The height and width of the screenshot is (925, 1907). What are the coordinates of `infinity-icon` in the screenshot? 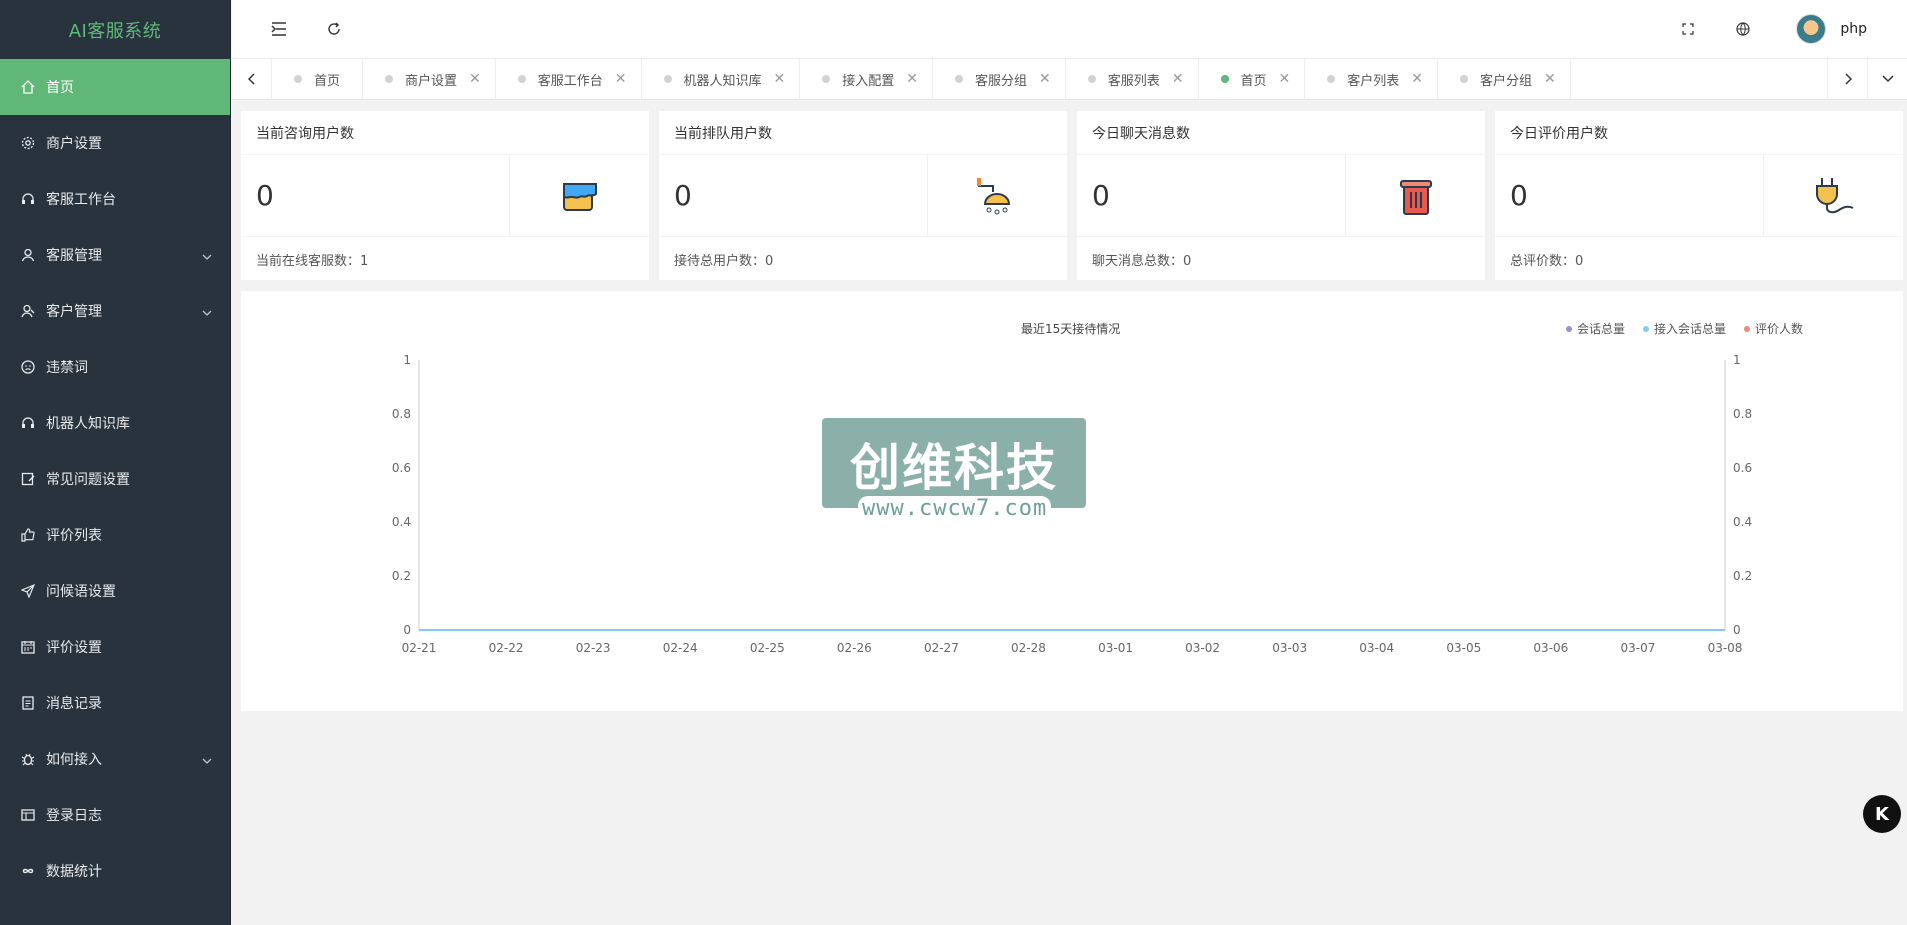 It's located at (28, 871).